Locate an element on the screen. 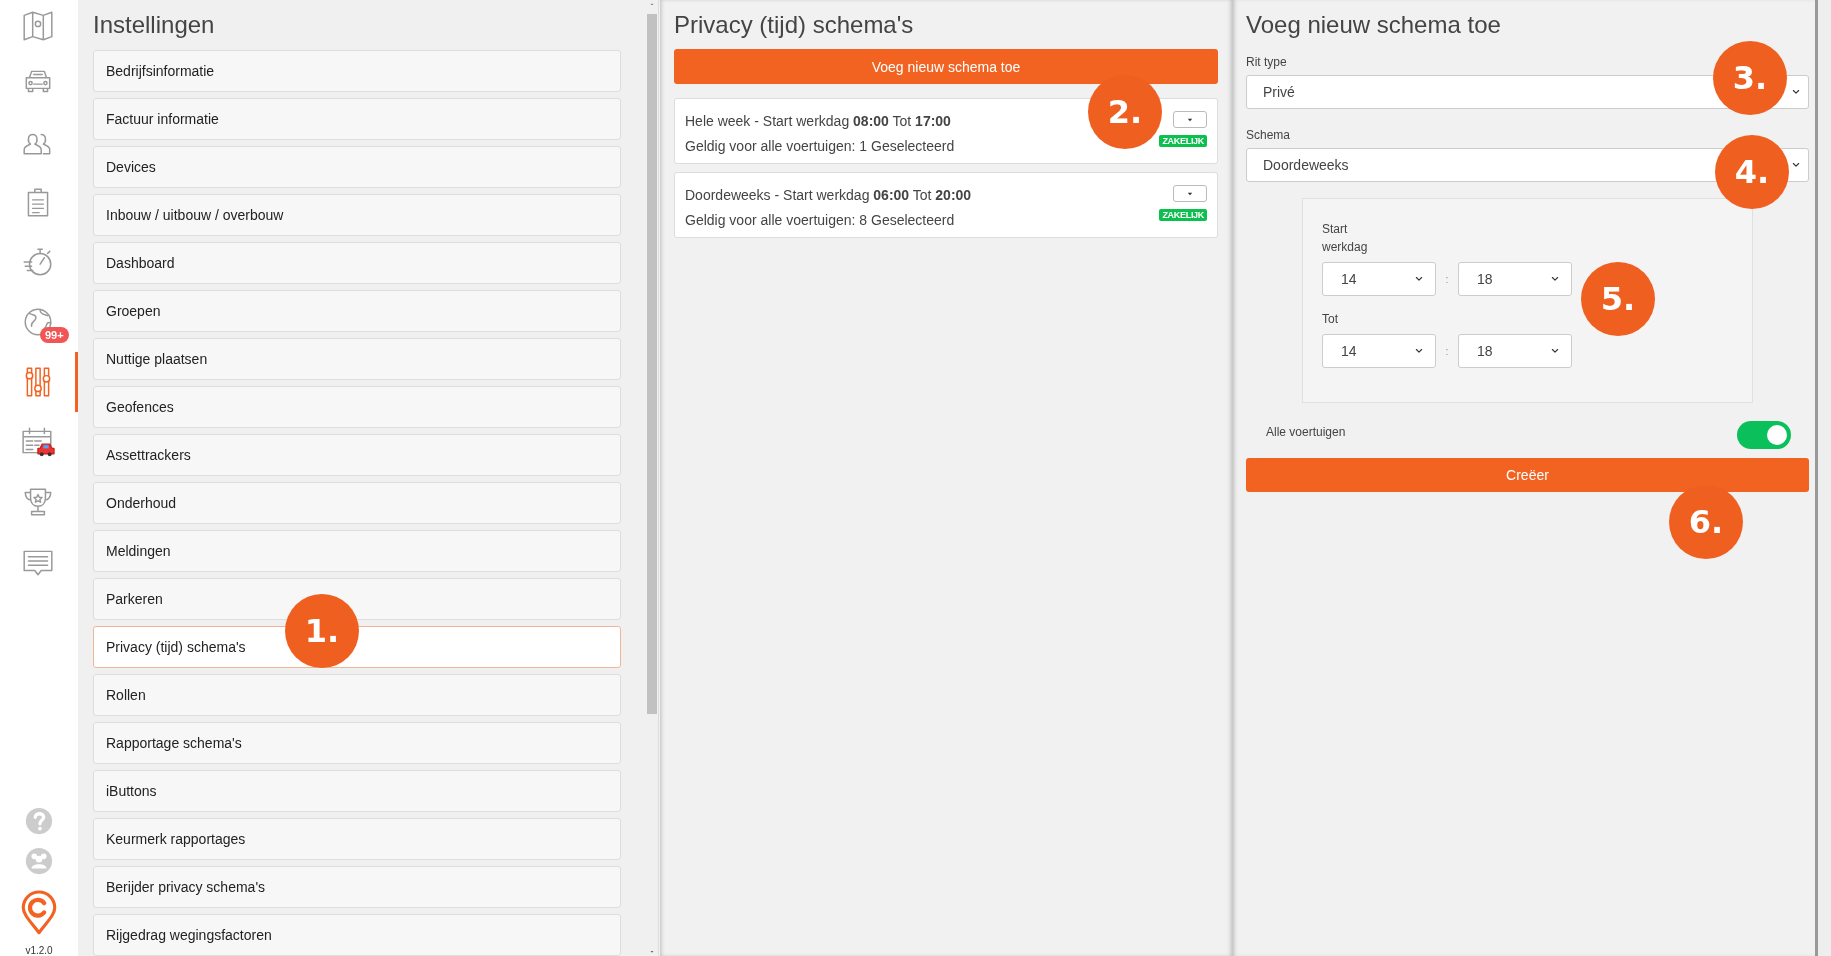 Image resolution: width=1831 pixels, height=956 pixels. settings-item: Onderhoud is located at coordinates (357, 503).